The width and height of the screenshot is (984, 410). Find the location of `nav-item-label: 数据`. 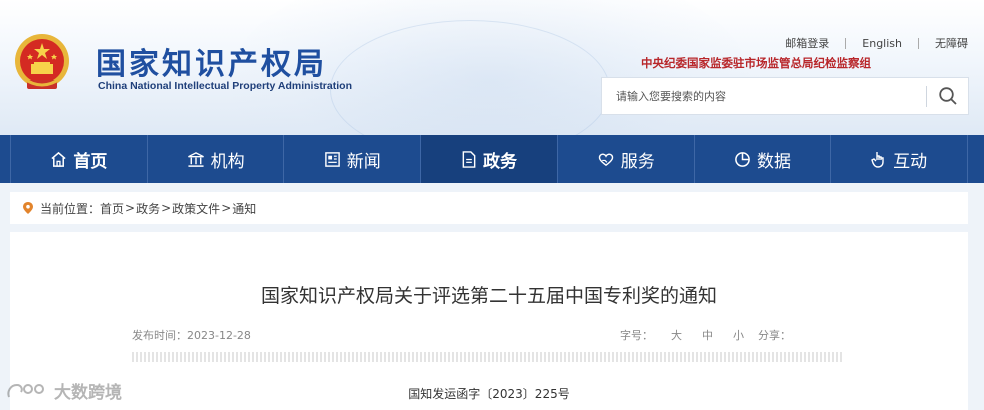

nav-item-label: 数据 is located at coordinates (773, 161).